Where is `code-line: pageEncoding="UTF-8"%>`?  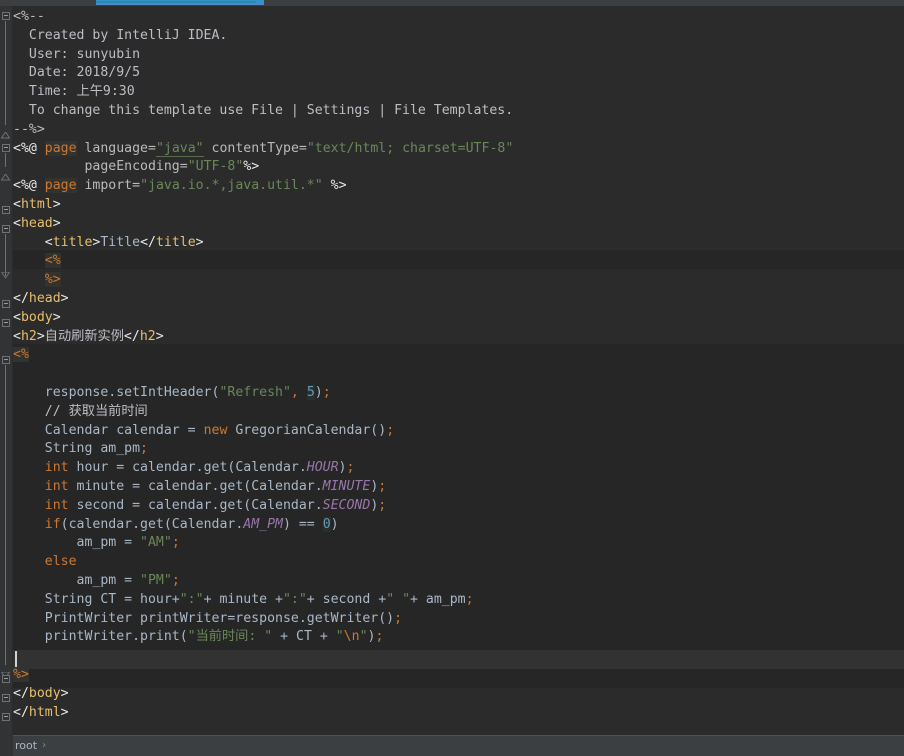 code-line: pageEncoding="UTF-8"%> is located at coordinates (136, 167).